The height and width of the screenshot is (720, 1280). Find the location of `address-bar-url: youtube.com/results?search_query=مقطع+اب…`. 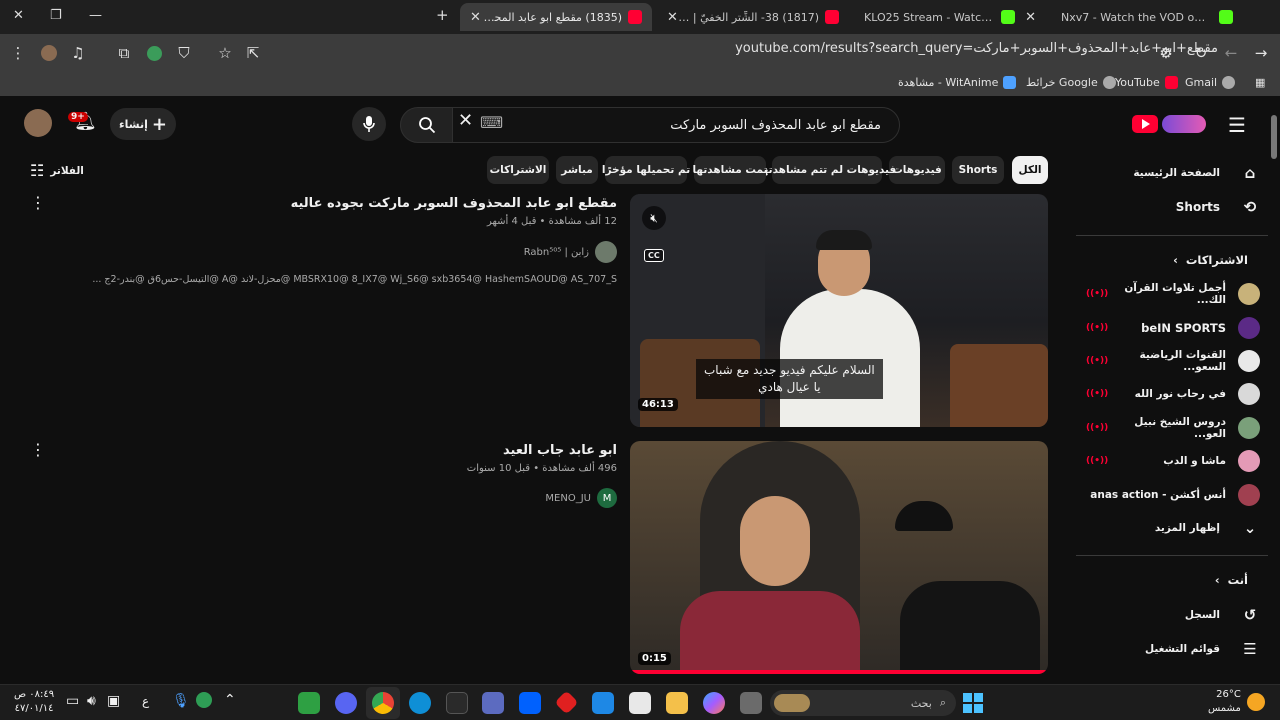

address-bar-url: youtube.com/results?search_query=مقطع+اب… is located at coordinates (976, 48).